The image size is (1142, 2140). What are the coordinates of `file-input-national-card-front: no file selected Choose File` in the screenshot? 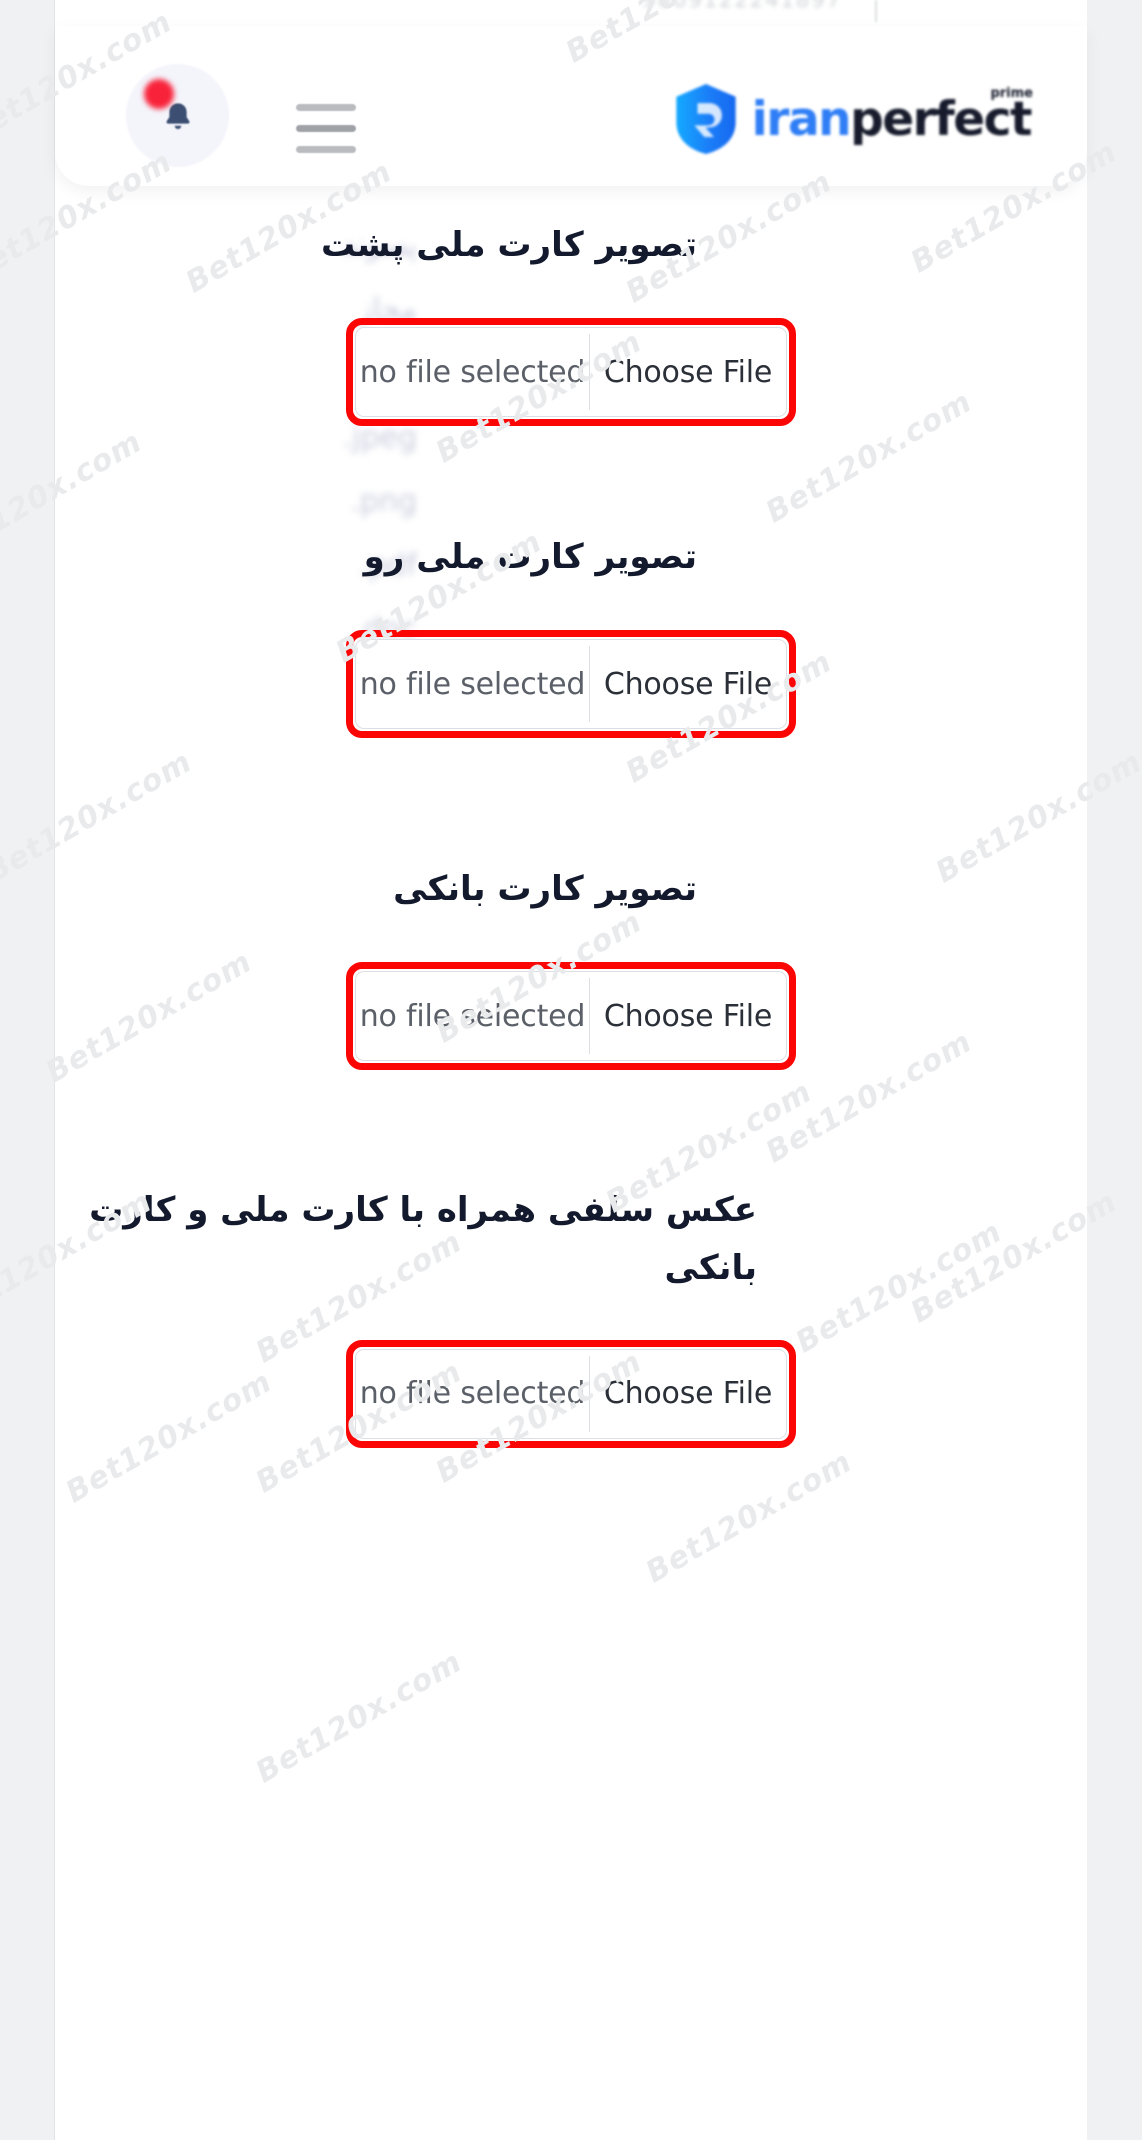 It's located at (571, 684).